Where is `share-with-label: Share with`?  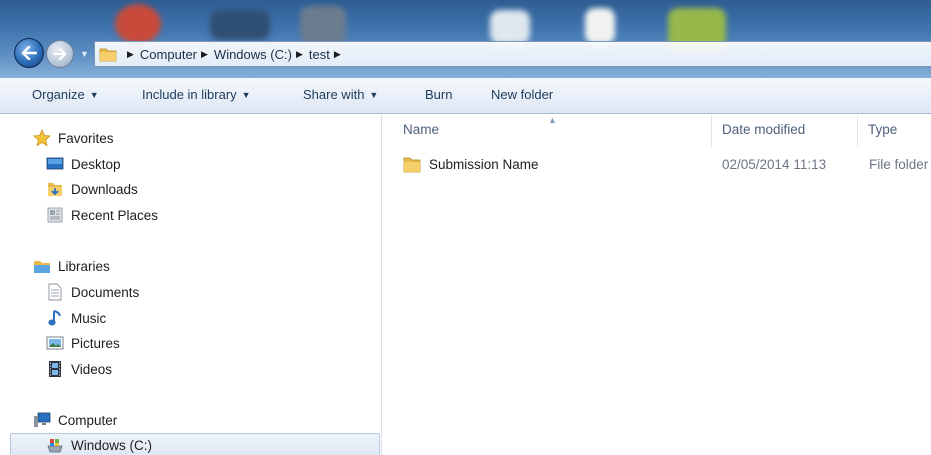 share-with-label: Share with is located at coordinates (334, 94).